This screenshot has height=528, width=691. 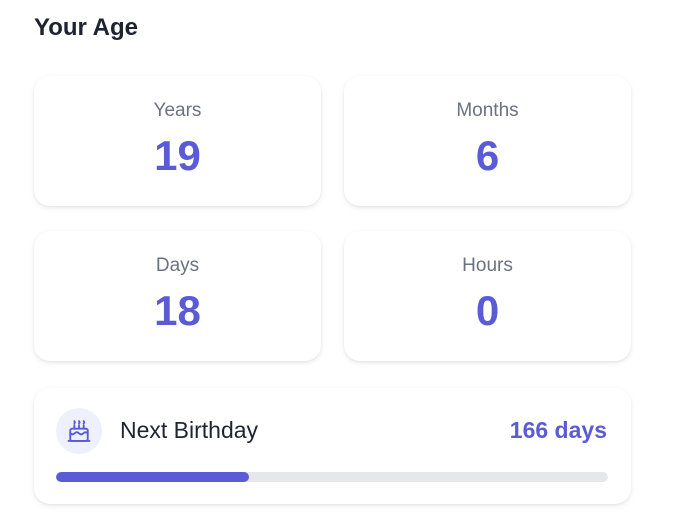 What do you see at coordinates (487, 110) in the screenshot?
I see `stat-label: Months` at bounding box center [487, 110].